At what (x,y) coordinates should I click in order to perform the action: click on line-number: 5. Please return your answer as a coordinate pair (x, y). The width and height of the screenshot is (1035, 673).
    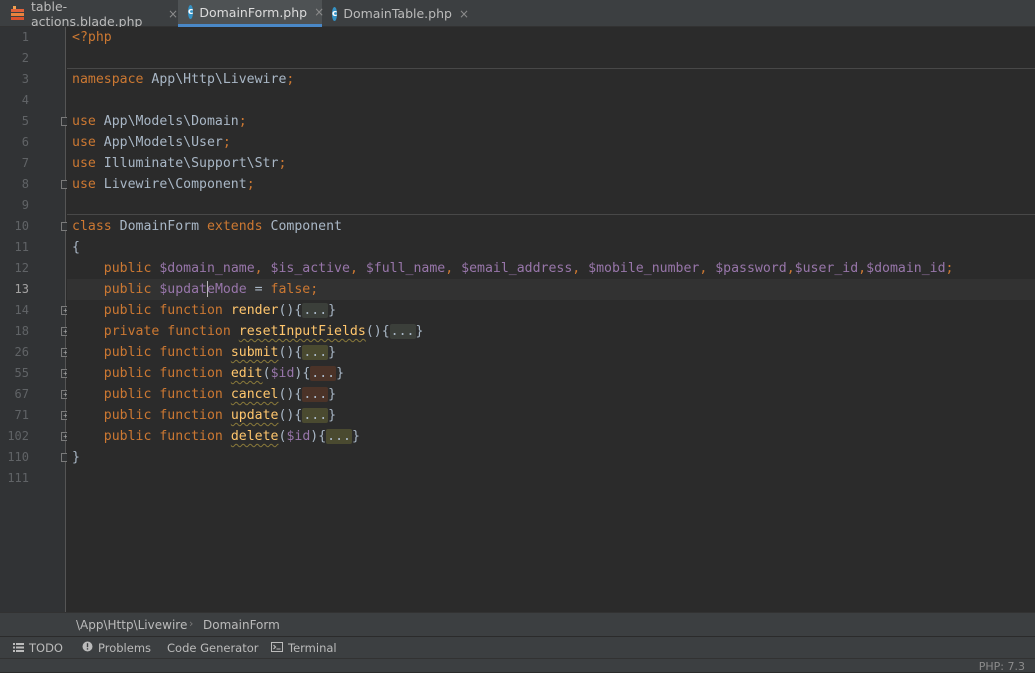
    Looking at the image, I should click on (25, 121).